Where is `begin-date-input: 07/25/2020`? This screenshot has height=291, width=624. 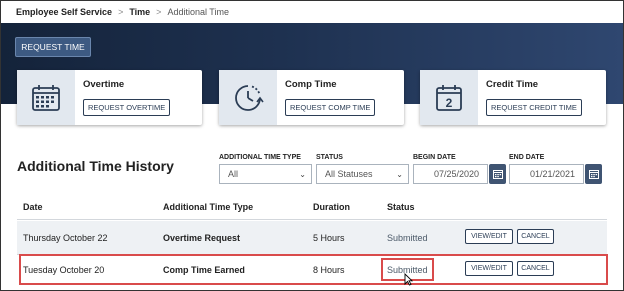 begin-date-input: 07/25/2020 is located at coordinates (450, 174).